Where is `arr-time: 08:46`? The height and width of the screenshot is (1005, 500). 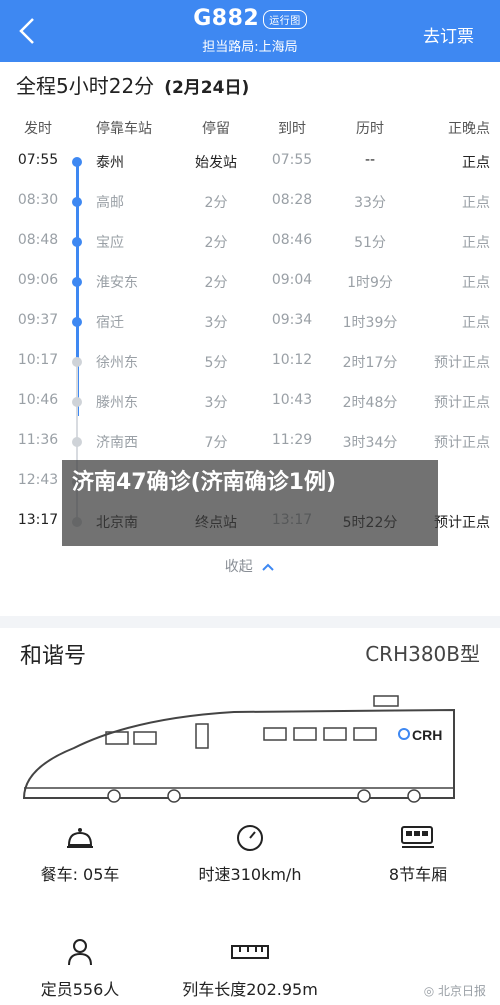
arr-time: 08:46 is located at coordinates (292, 240).